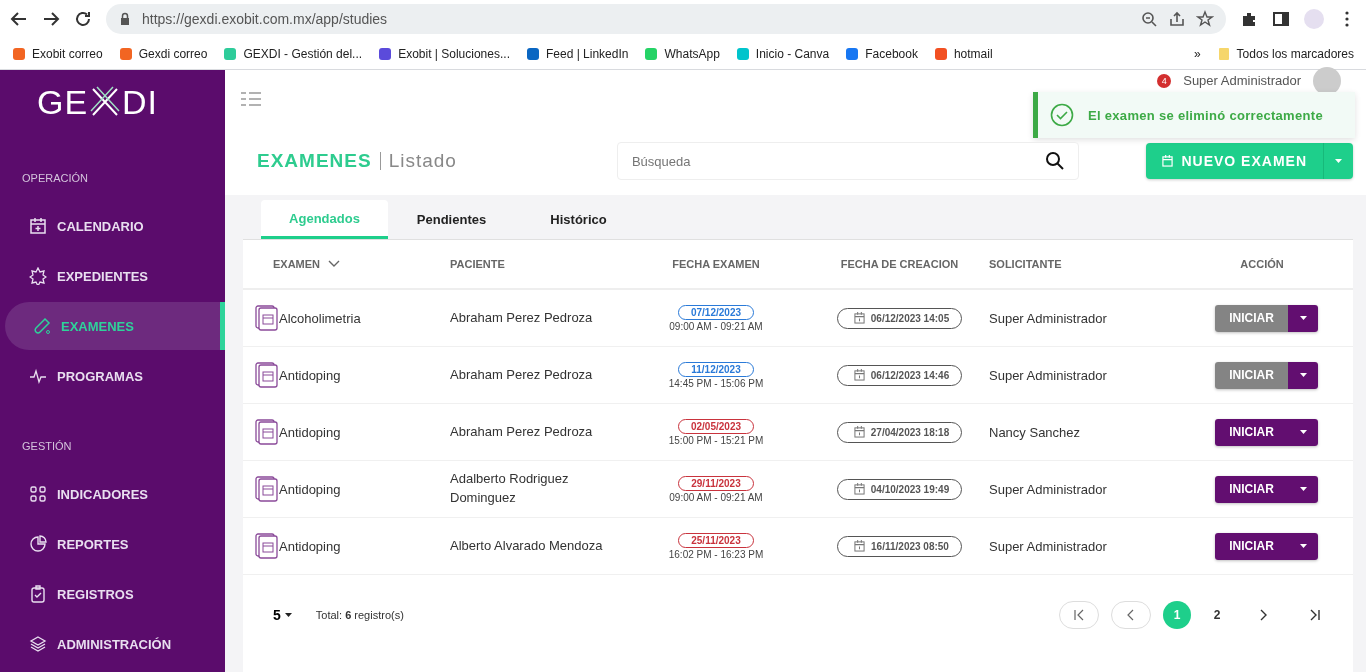 This screenshot has height=672, width=1366. I want to click on star-icon, so click(1205, 19).